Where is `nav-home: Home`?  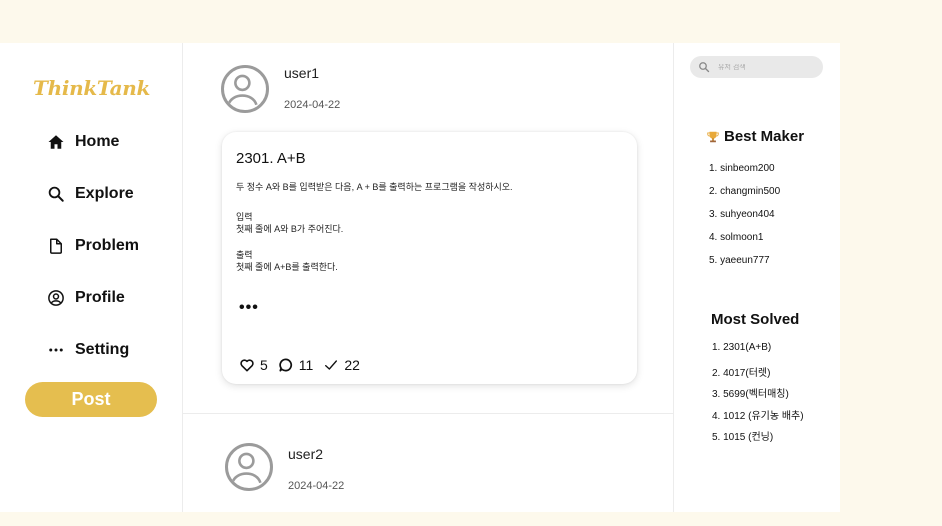 nav-home: Home is located at coordinates (82, 142).